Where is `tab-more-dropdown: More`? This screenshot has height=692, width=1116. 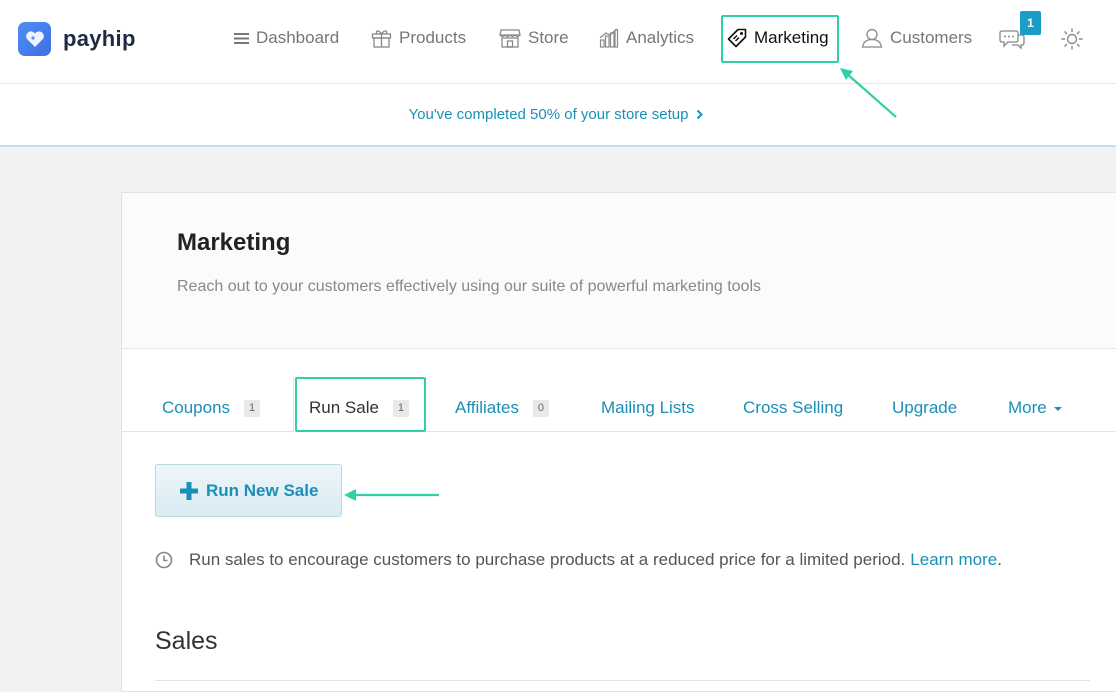
tab-more-dropdown: More is located at coordinates (1035, 408).